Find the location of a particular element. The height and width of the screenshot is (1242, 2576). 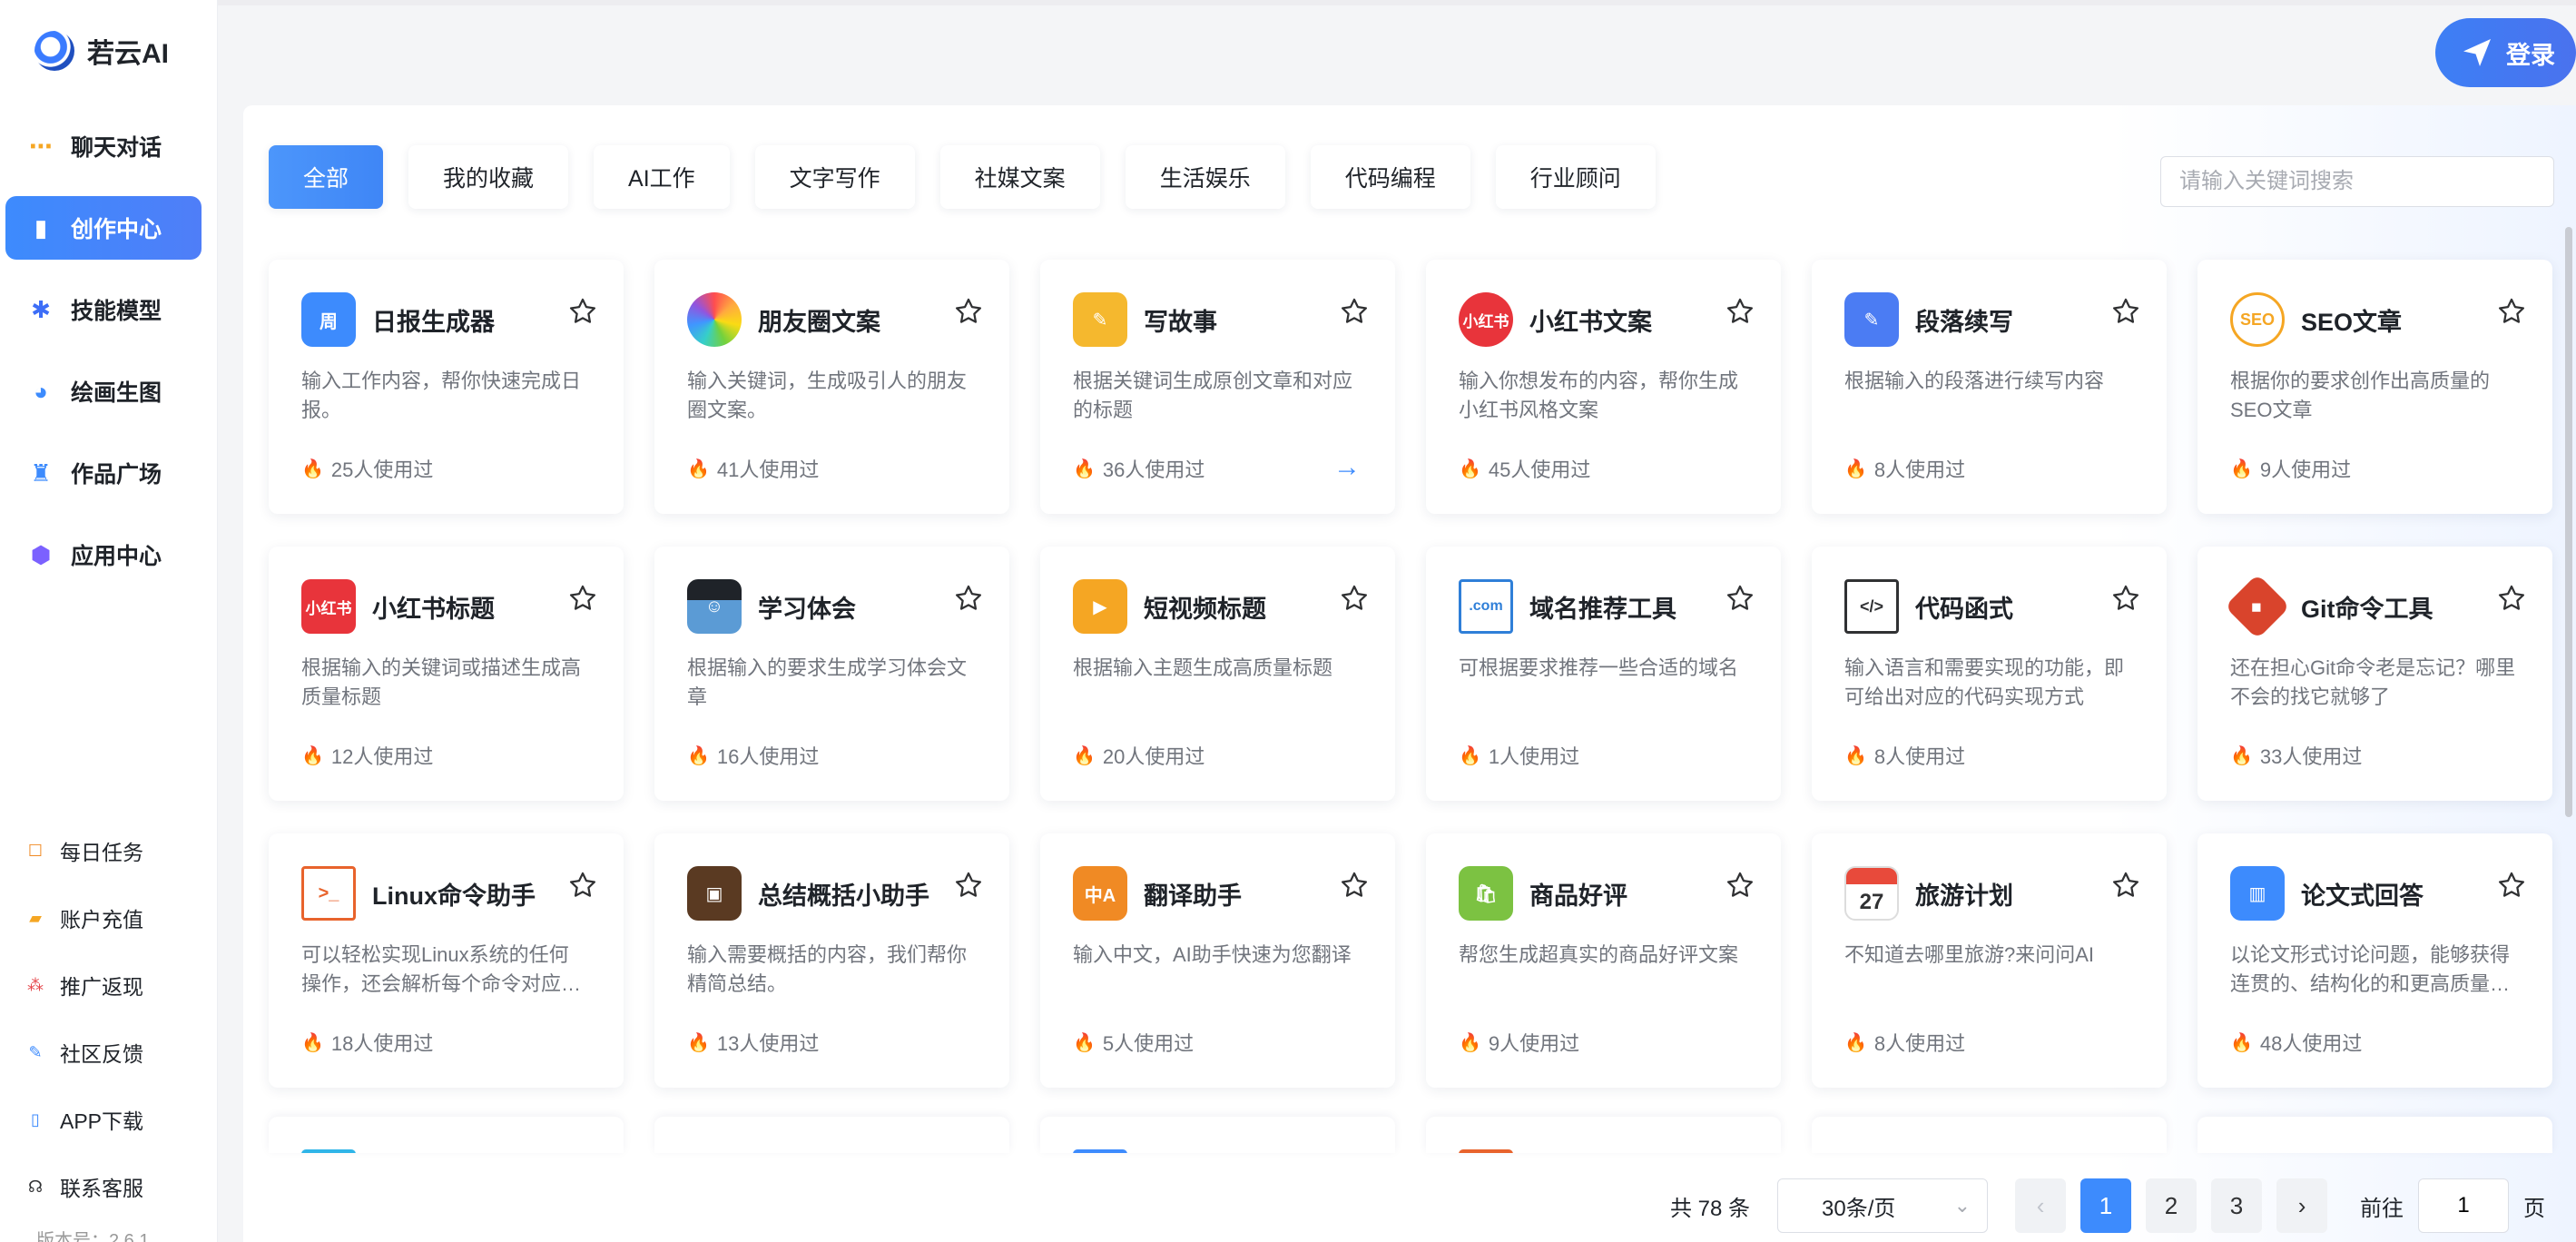

app-card: ✎ 写故事 根据关键词生成原创文章和对应的标题 🔥 36人使用过 → is located at coordinates (1217, 387).